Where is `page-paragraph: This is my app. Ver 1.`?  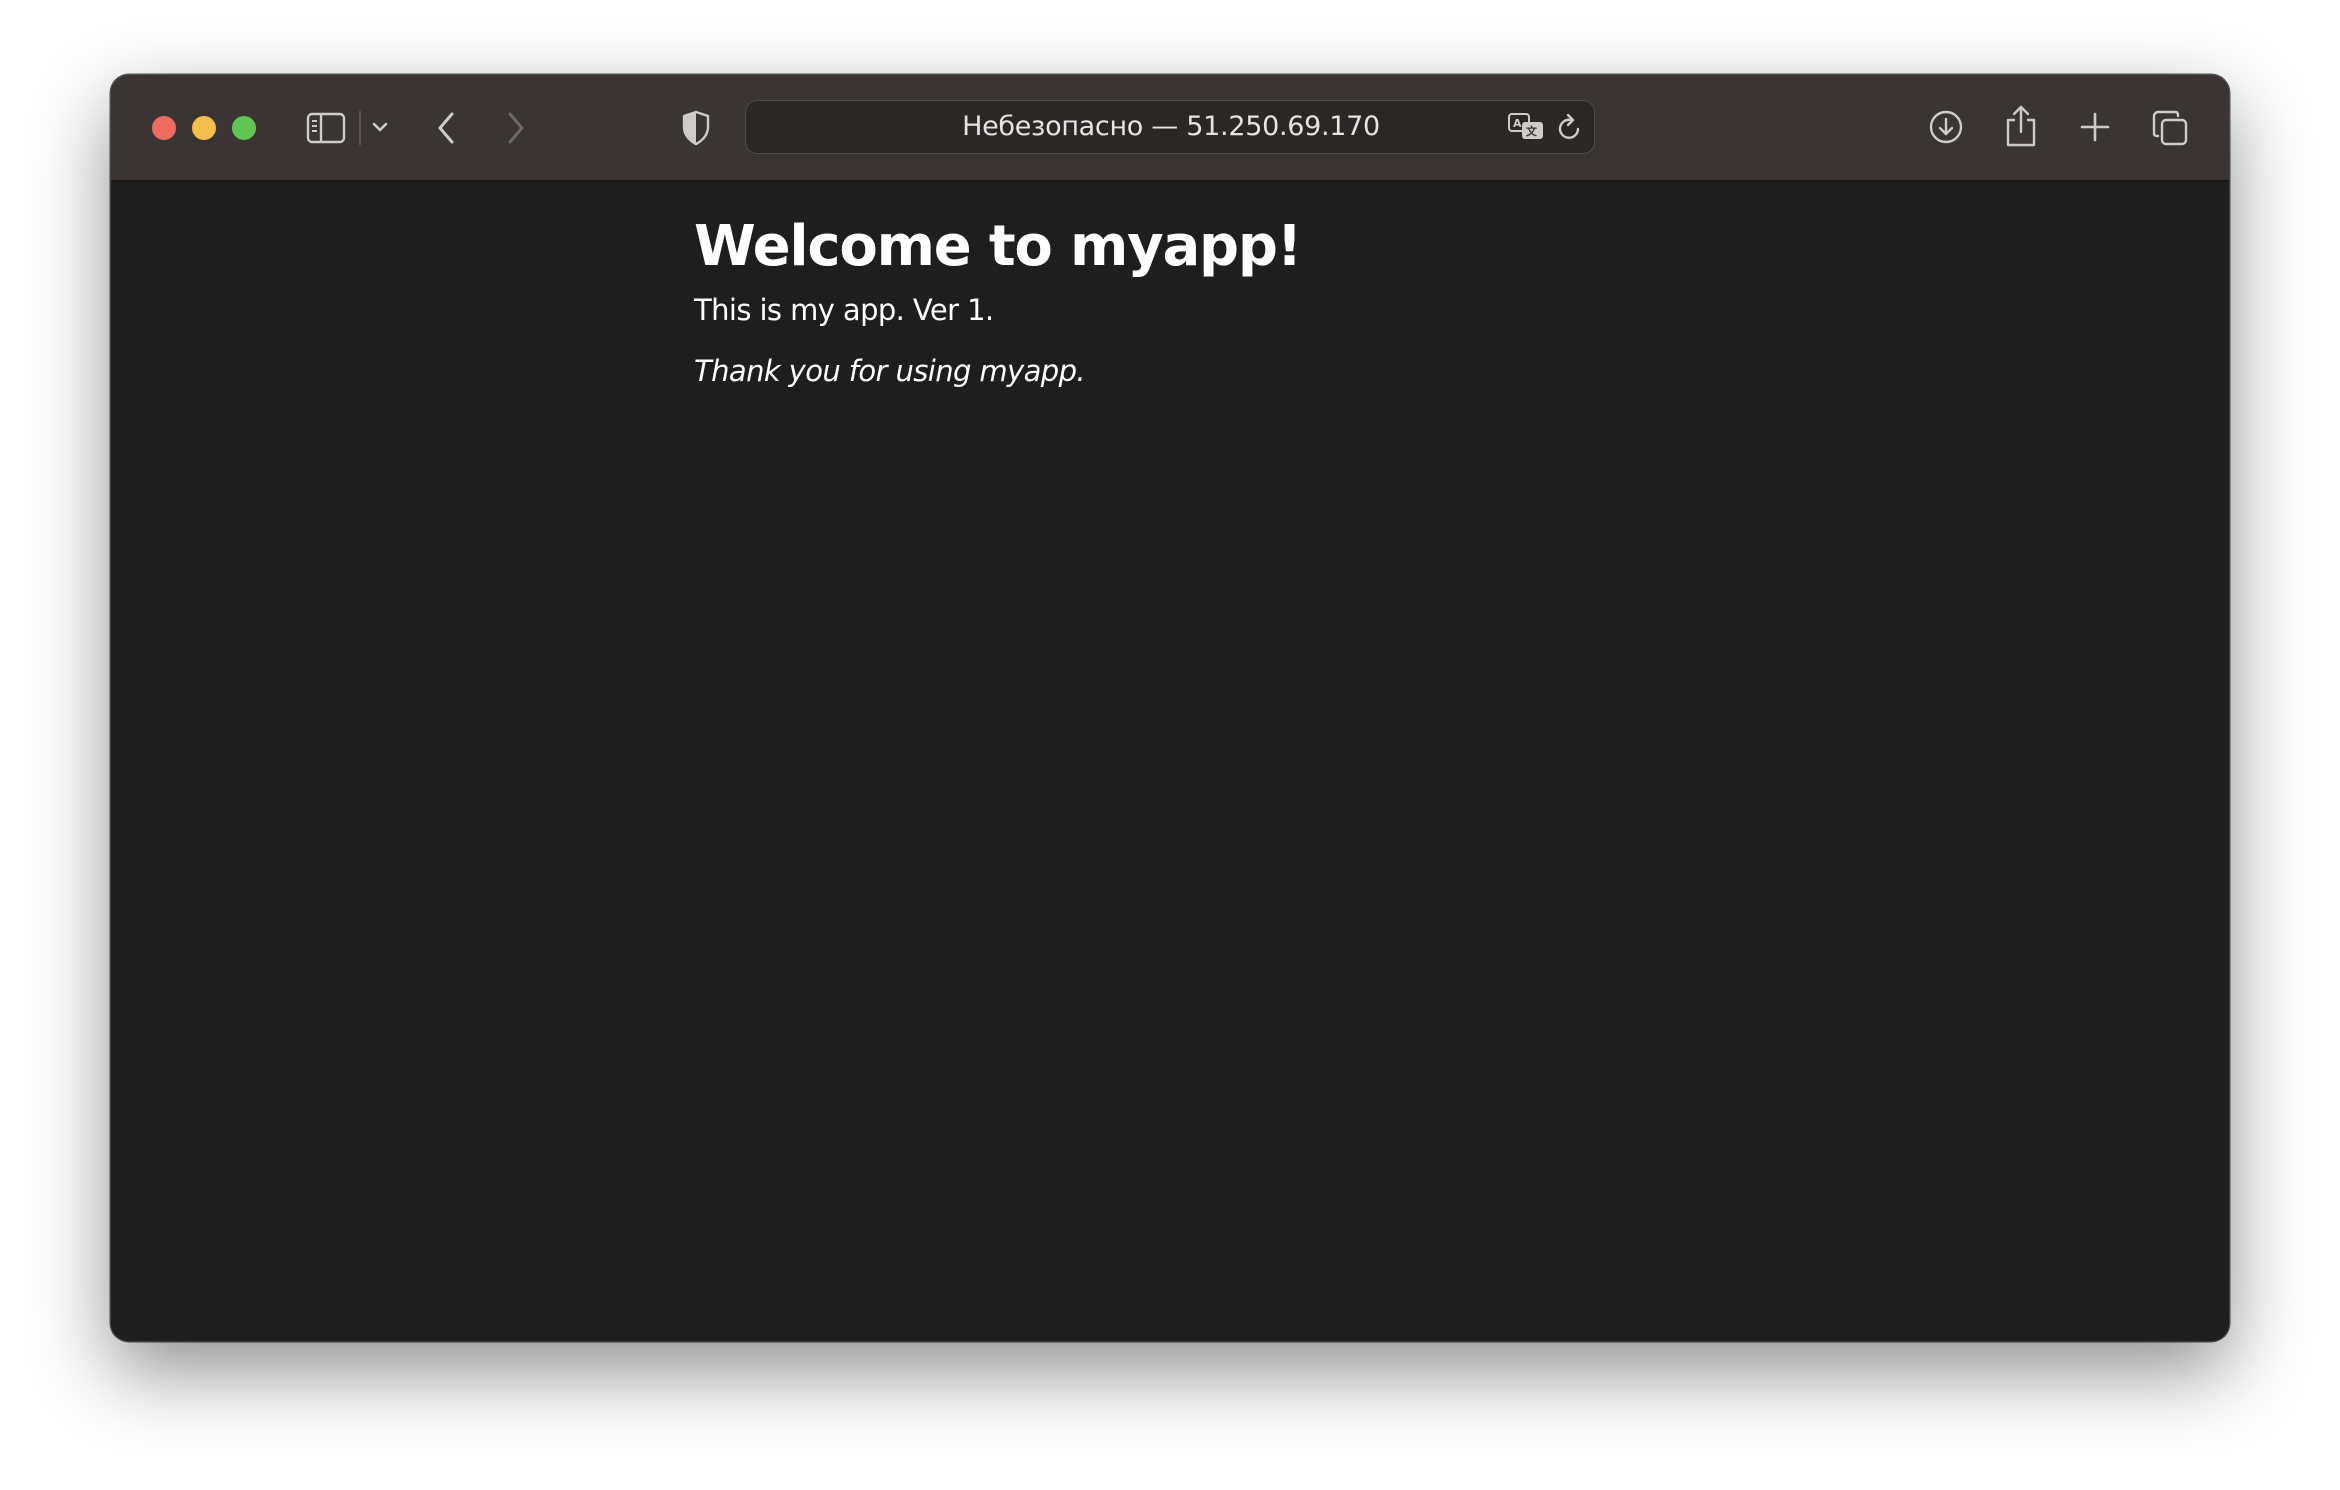 page-paragraph: This is my app. Ver 1. is located at coordinates (844, 310).